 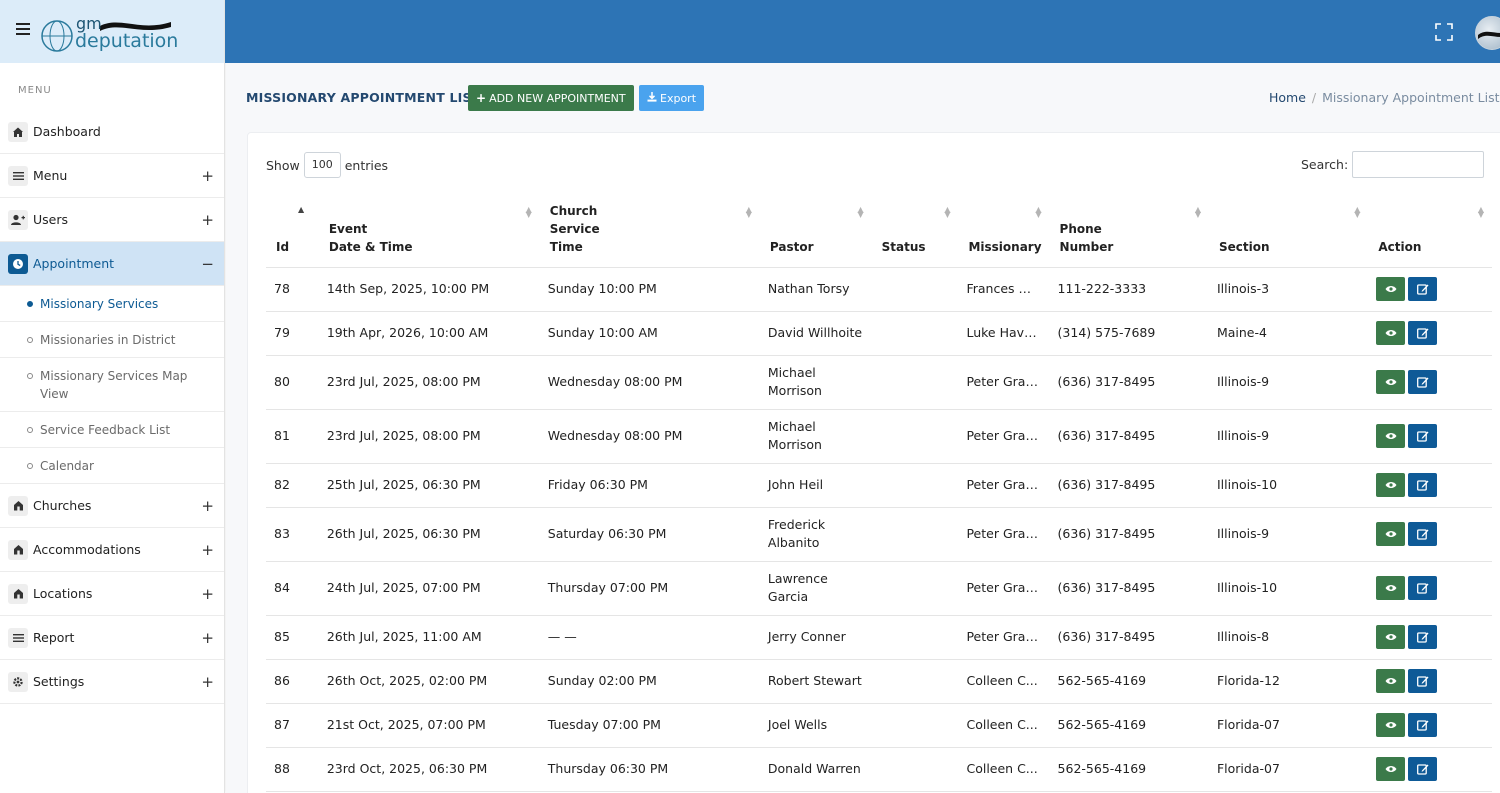 I want to click on sidebar-item-locations: Locations +, so click(x=112, y=594).